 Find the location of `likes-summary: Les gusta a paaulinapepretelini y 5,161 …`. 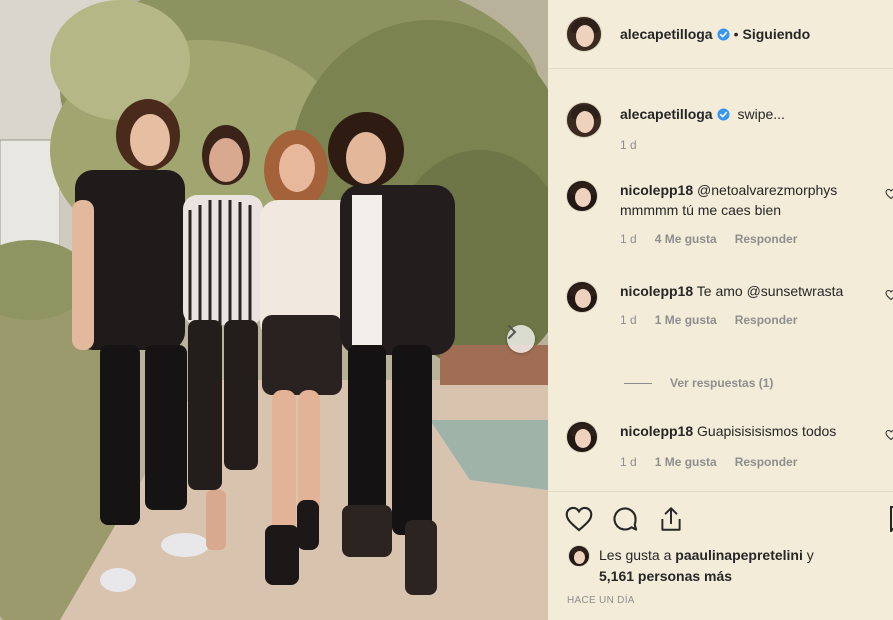

likes-summary: Les gusta a paaulinapepretelini y 5,161 … is located at coordinates (718, 566).